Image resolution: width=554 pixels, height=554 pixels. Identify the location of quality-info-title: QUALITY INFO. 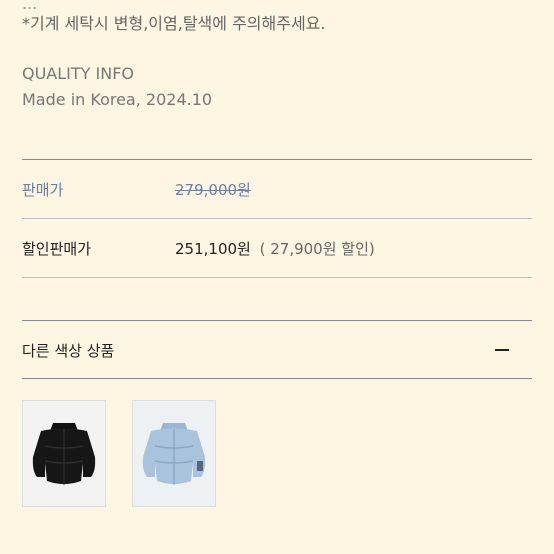
(78, 73).